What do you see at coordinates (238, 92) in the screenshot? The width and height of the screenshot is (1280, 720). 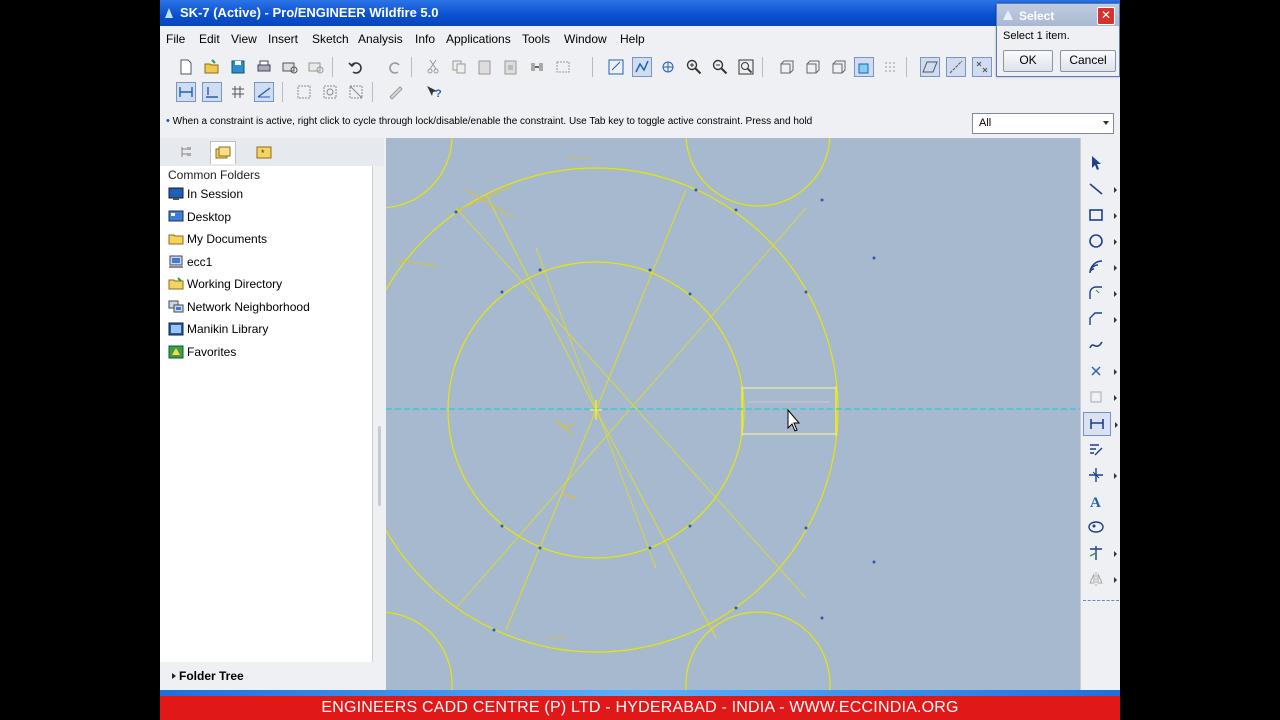 I see `grid-display-icon` at bounding box center [238, 92].